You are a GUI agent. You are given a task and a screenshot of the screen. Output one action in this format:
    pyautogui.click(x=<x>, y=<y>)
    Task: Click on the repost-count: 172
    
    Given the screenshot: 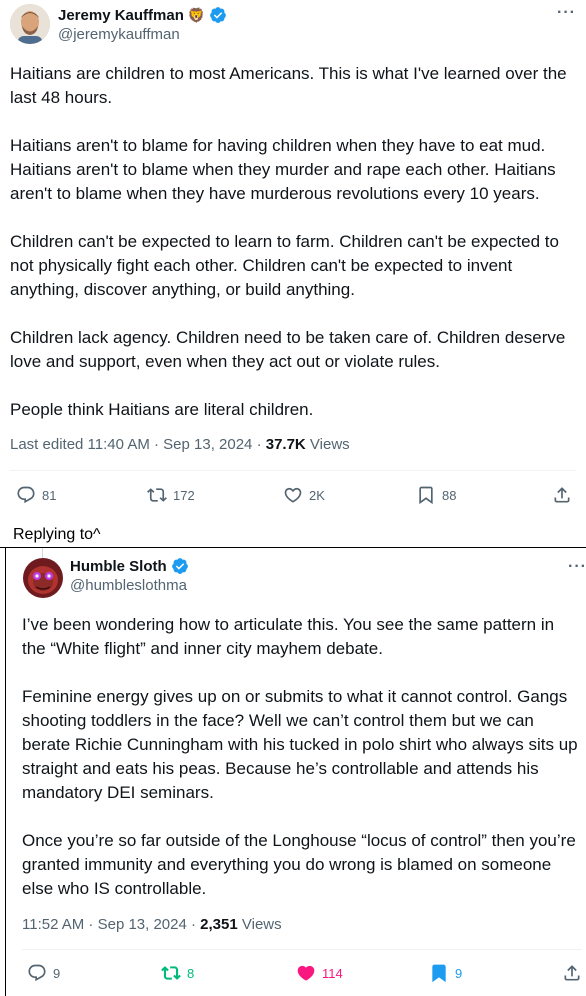 What is the action you would take?
    pyautogui.click(x=184, y=495)
    